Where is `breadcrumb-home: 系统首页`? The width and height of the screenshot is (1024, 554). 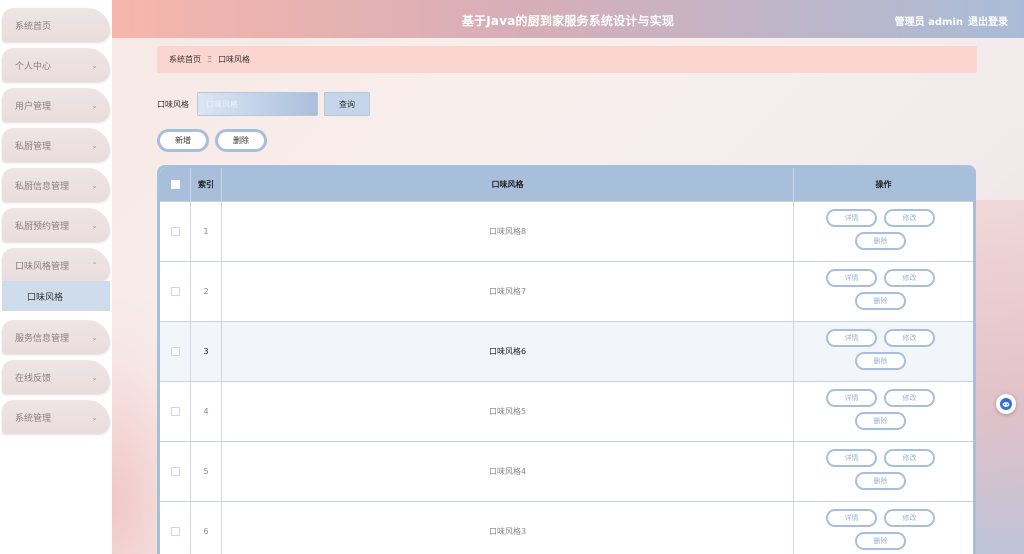 breadcrumb-home: 系统首页 is located at coordinates (185, 59).